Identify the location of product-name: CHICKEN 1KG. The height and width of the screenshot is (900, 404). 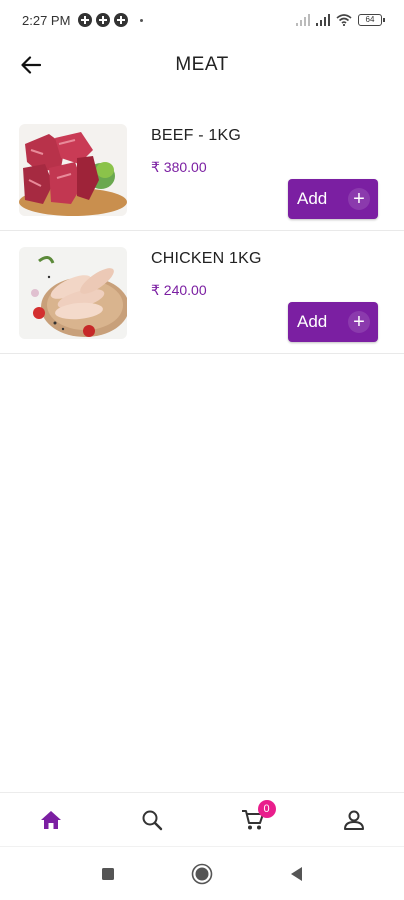
(206, 258).